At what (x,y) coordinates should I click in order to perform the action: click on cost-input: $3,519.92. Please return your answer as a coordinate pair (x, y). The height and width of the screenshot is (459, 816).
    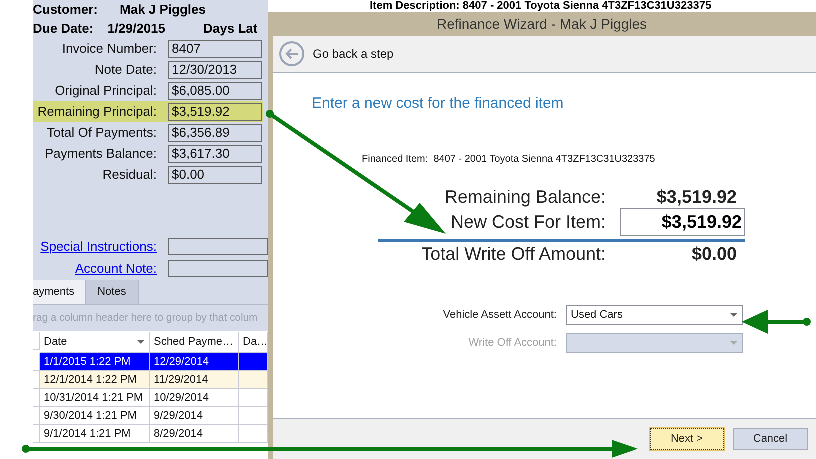
    Looking at the image, I should click on (682, 222).